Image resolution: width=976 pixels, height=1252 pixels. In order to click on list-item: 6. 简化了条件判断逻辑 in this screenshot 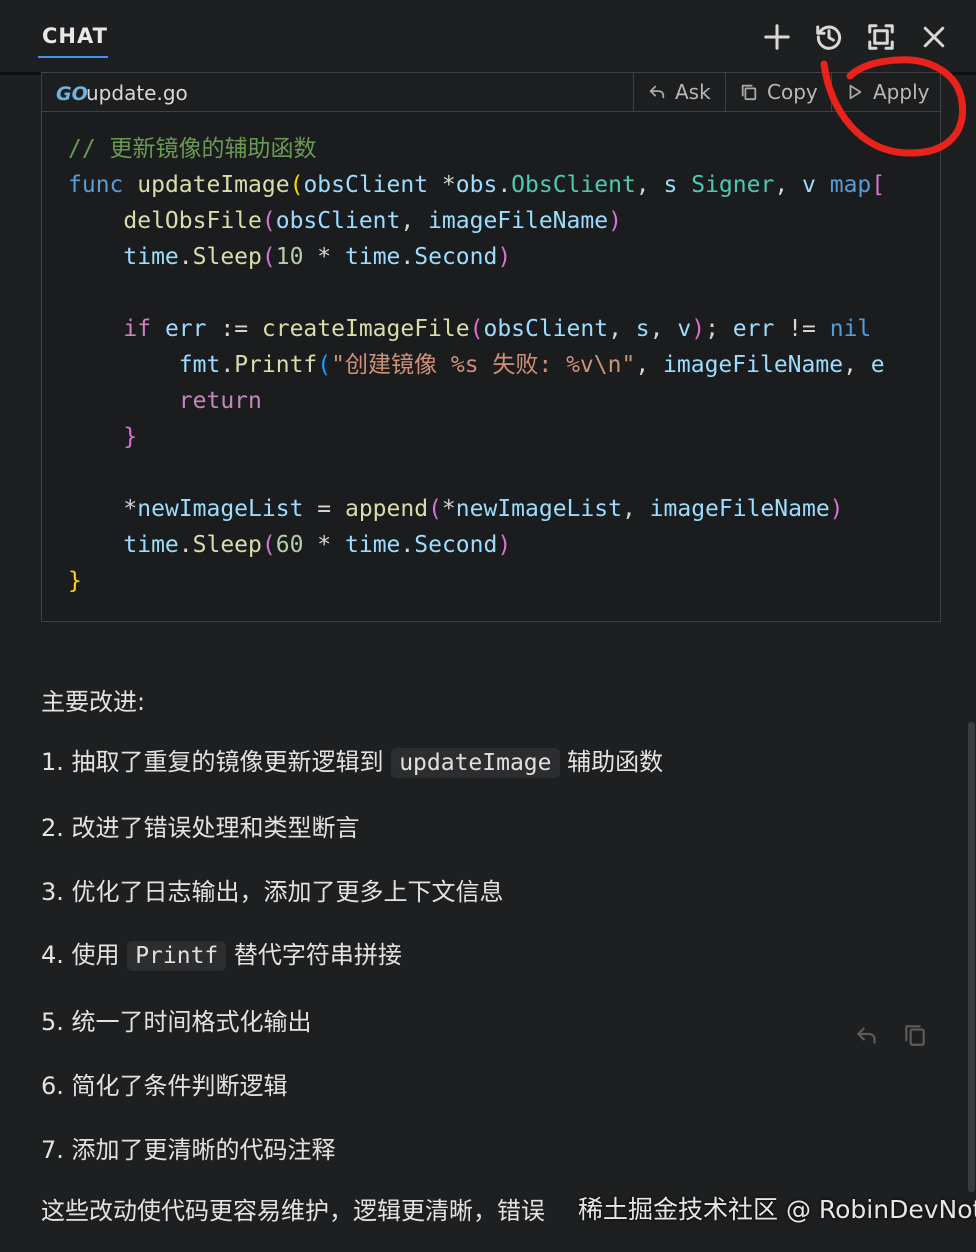, I will do `click(164, 1086)`.